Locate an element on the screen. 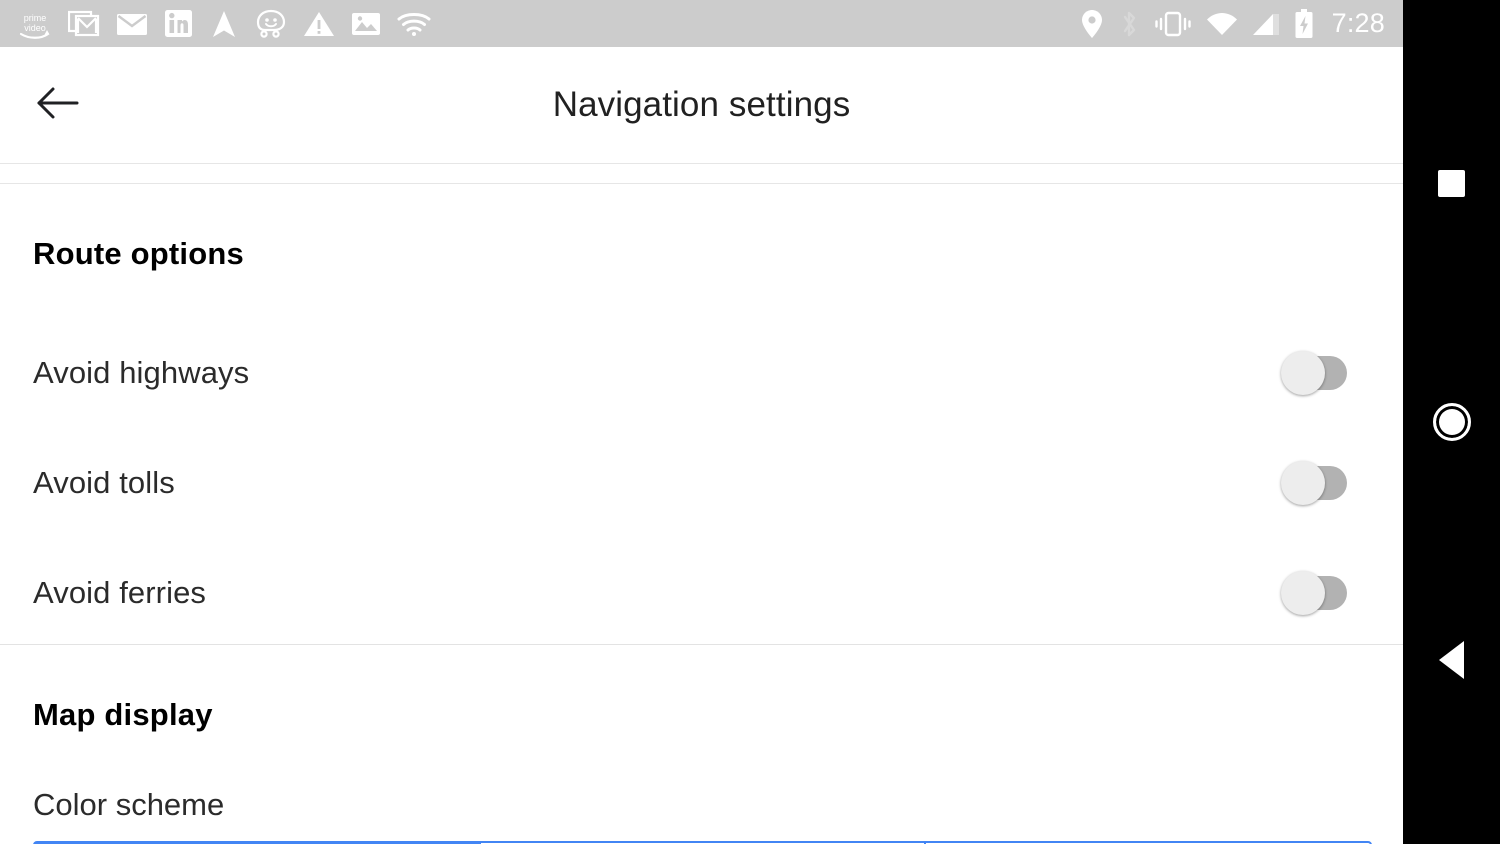  toggle-avoid-highways is located at coordinates (1314, 373).